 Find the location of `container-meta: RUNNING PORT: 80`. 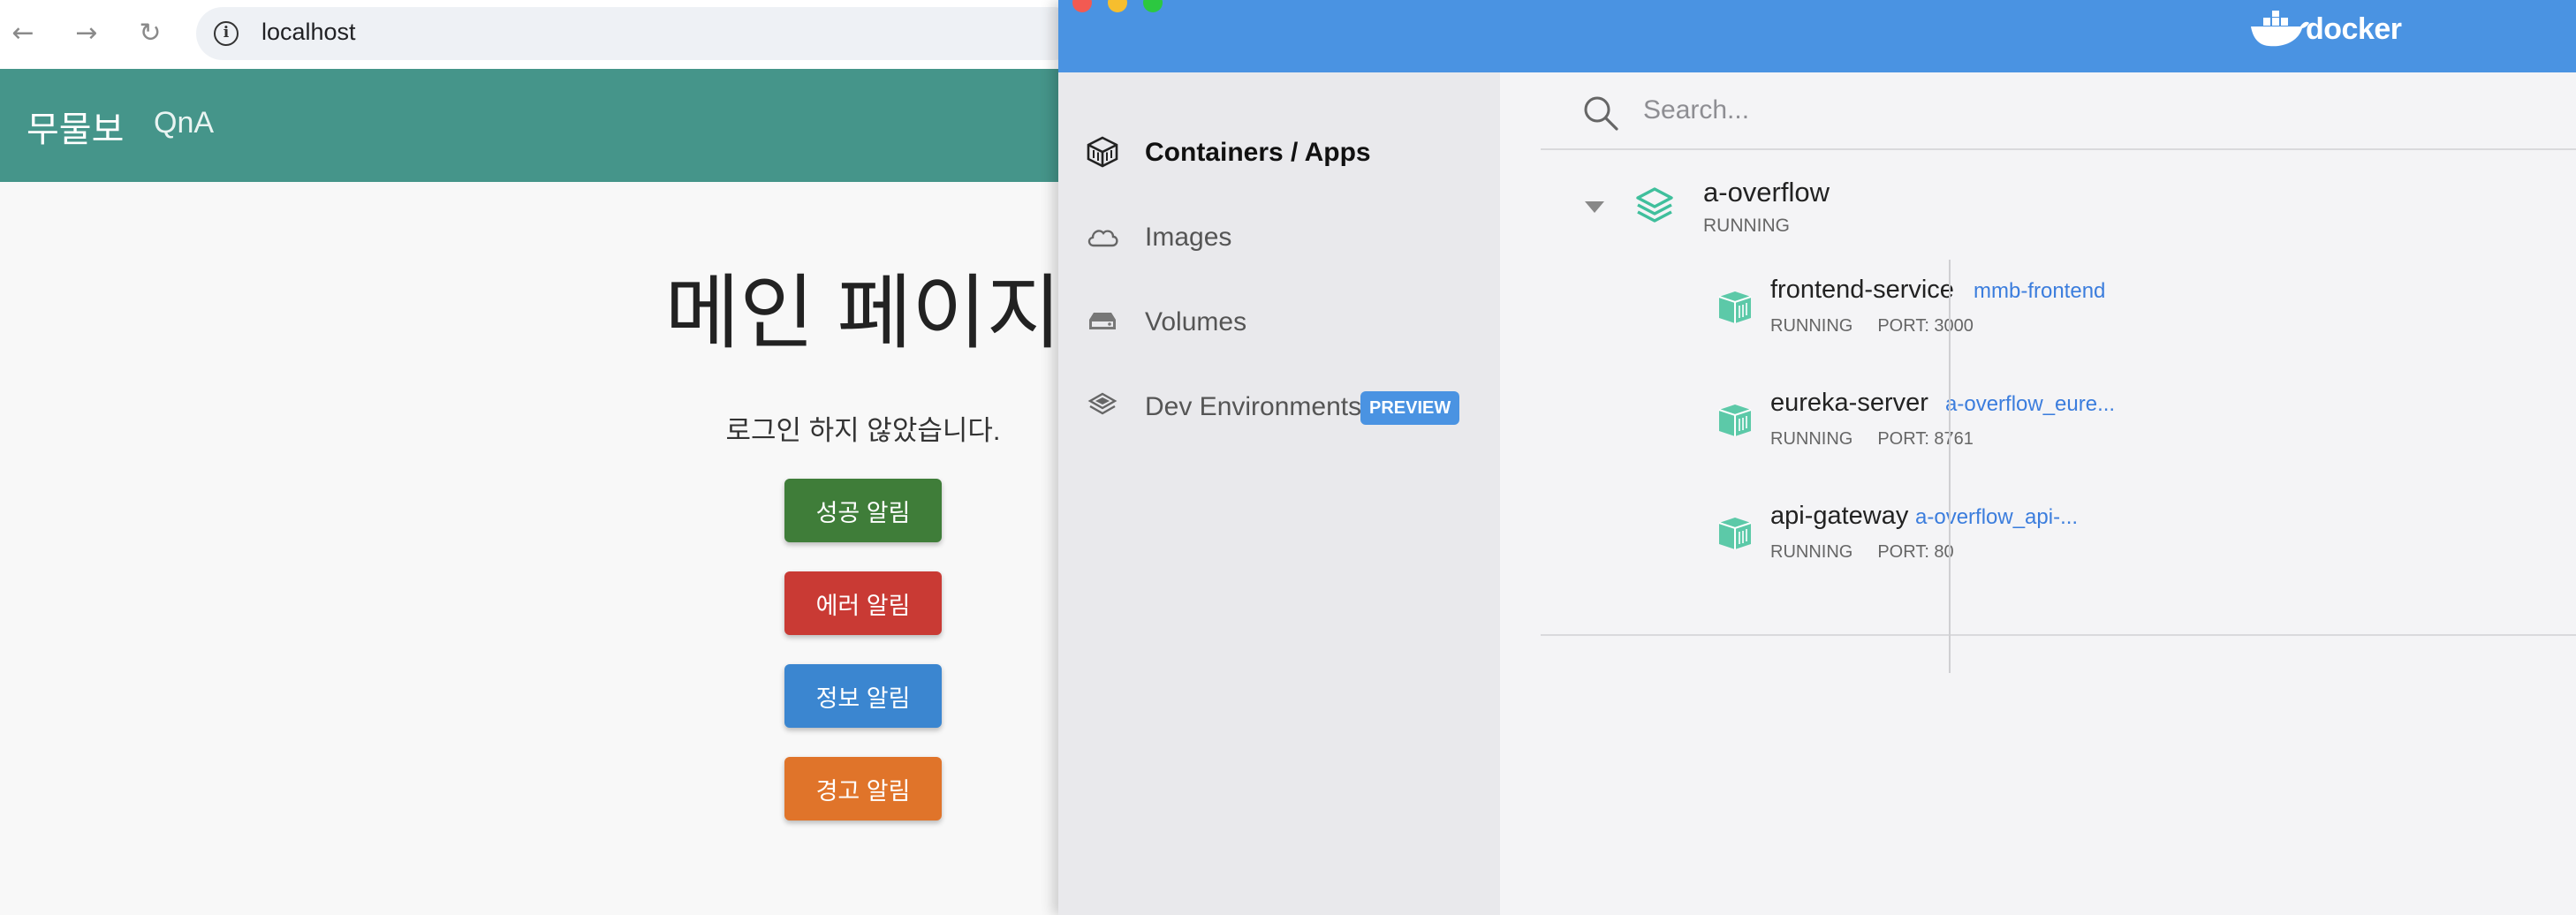

container-meta: RUNNING PORT: 80 is located at coordinates (1875, 552).